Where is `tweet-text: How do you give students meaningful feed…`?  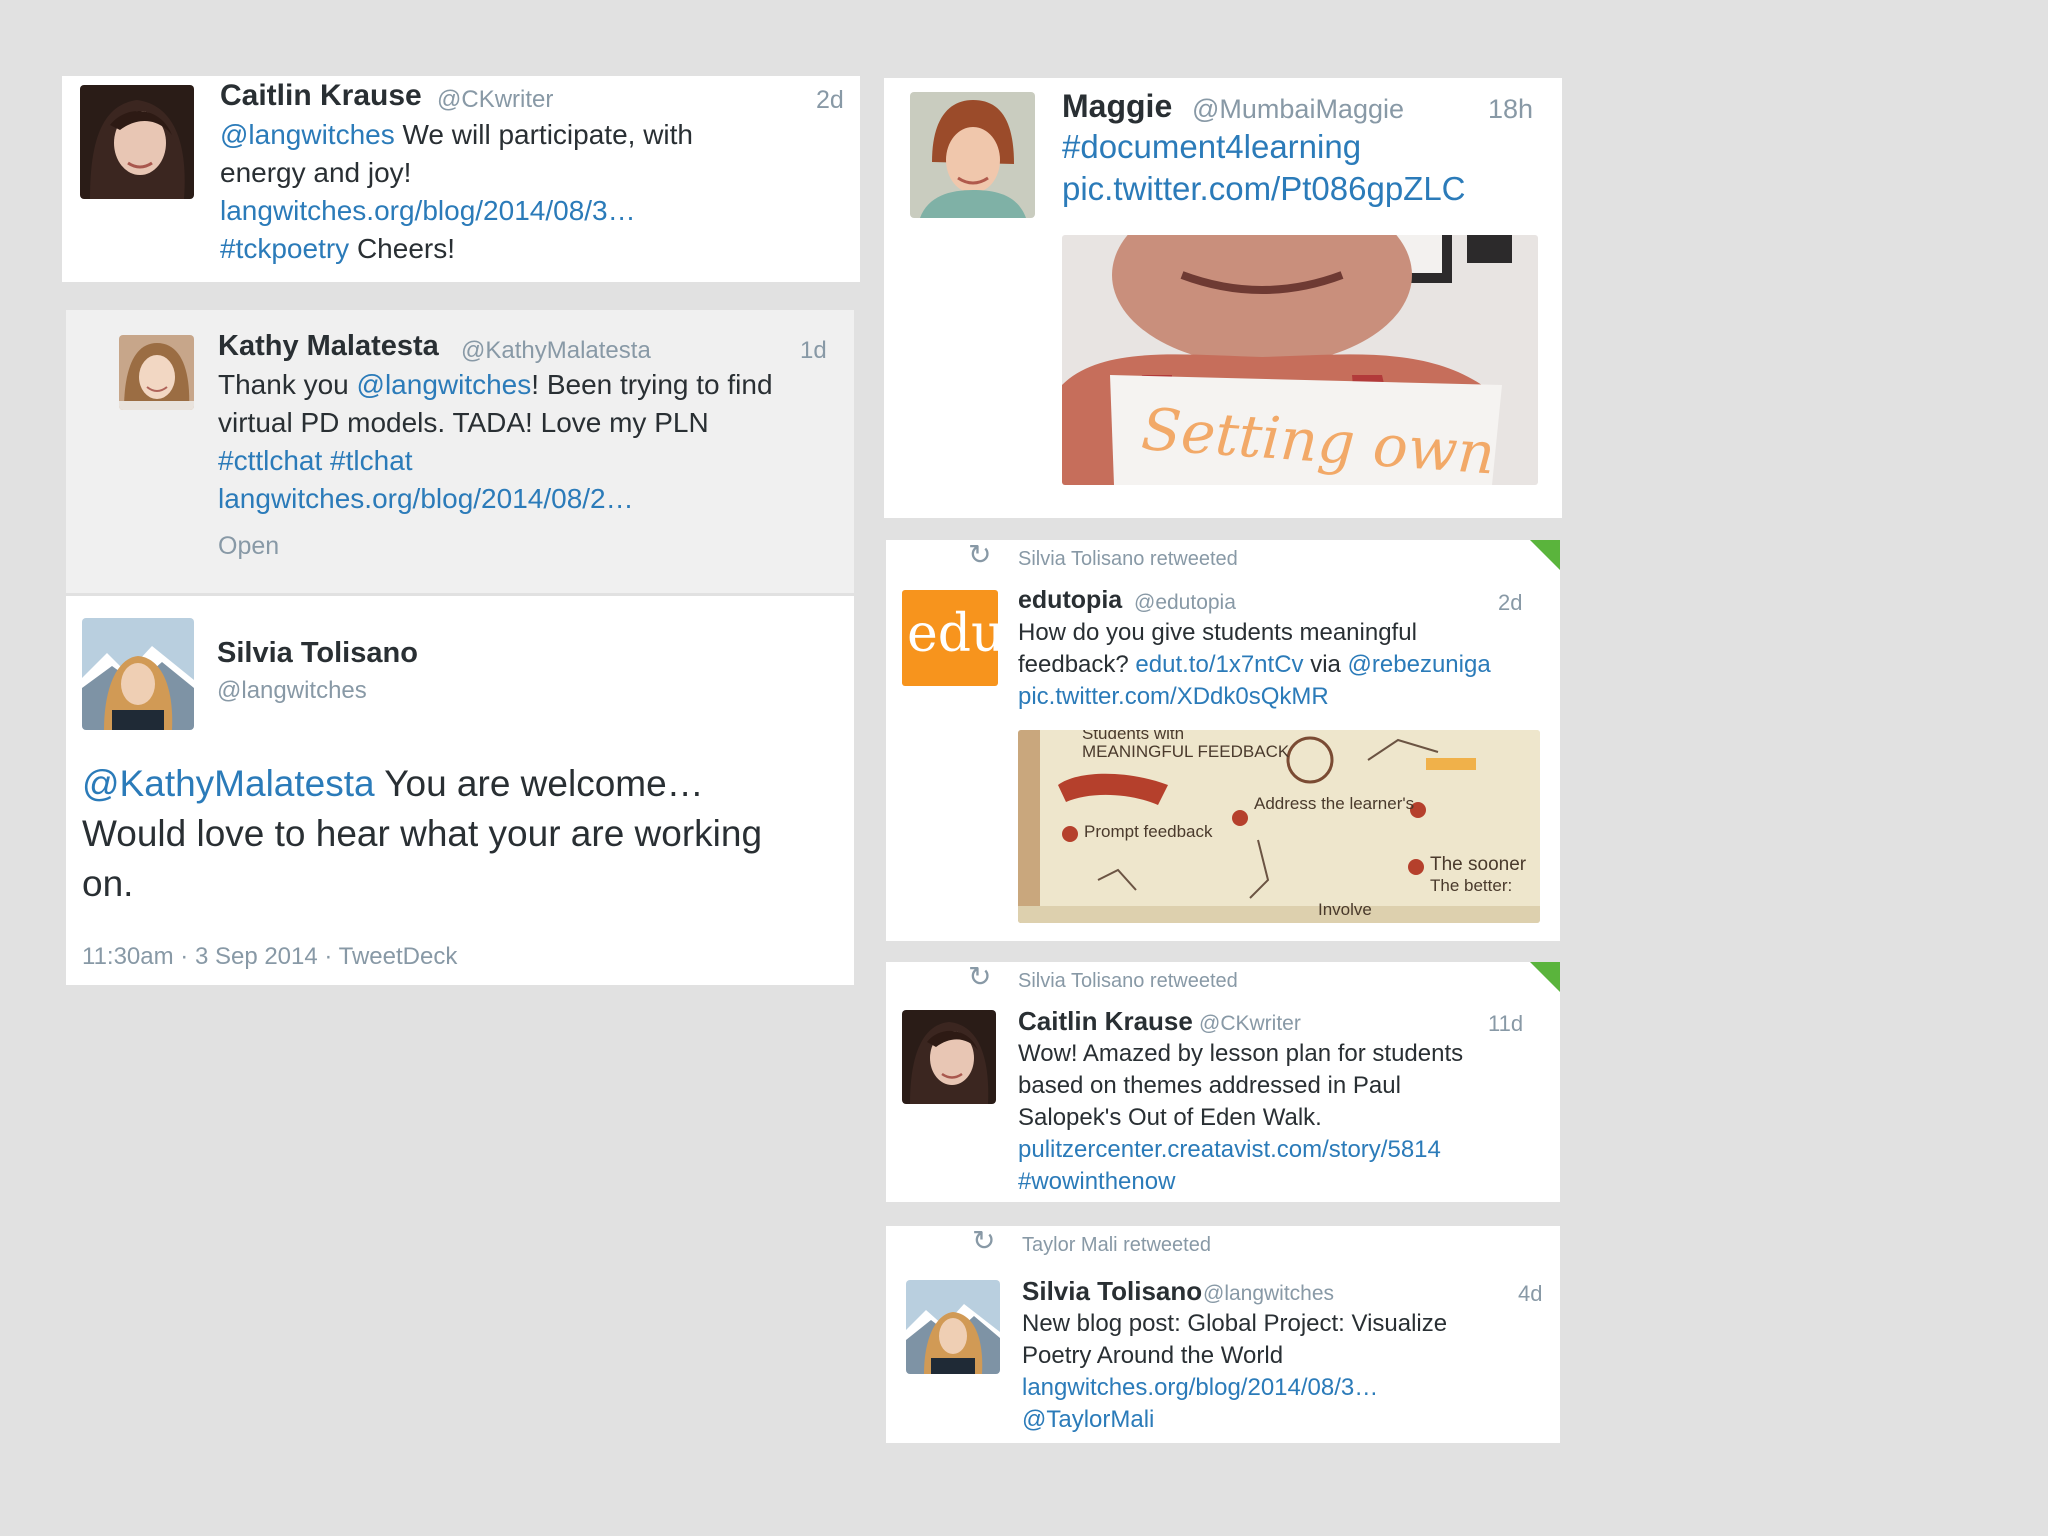 tweet-text: How do you give students meaningful feed… is located at coordinates (1254, 665).